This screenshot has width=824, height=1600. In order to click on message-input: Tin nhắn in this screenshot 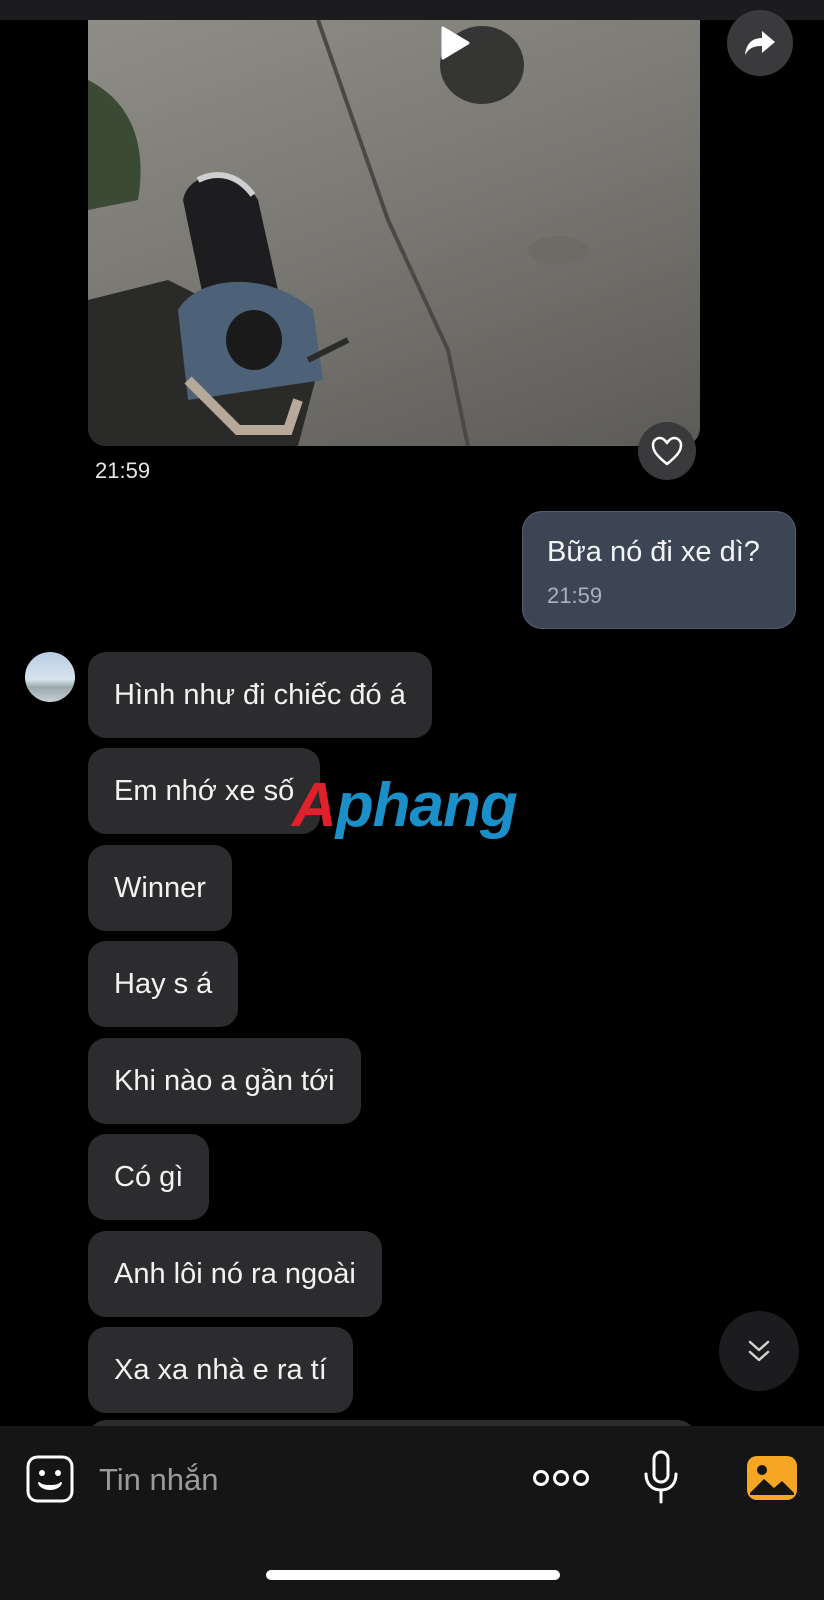, I will do `click(159, 1480)`.